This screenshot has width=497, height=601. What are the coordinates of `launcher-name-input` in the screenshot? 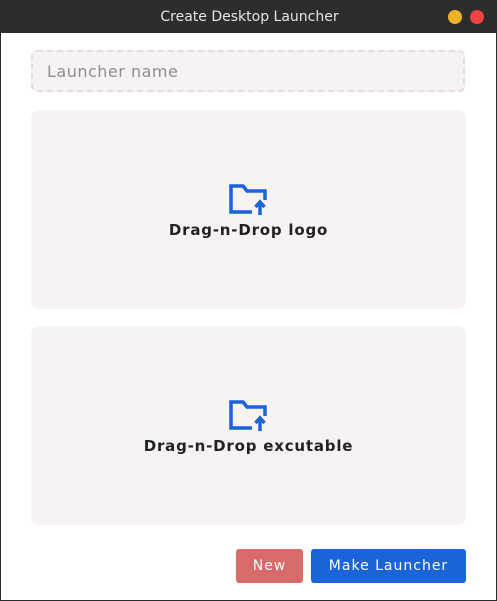 It's located at (248, 71).